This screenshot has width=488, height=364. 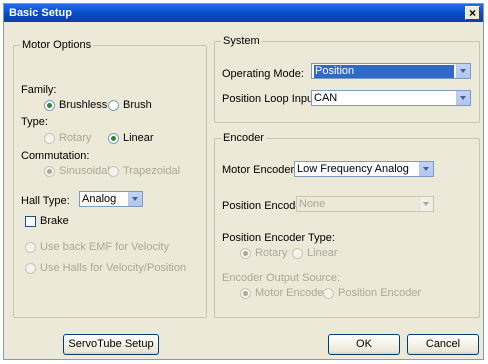 I want to click on motor-options-legend: Motor Options, so click(x=57, y=45).